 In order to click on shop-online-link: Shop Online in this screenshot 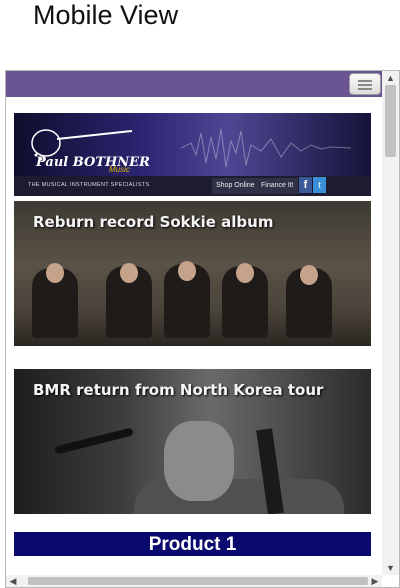, I will do `click(235, 186)`.